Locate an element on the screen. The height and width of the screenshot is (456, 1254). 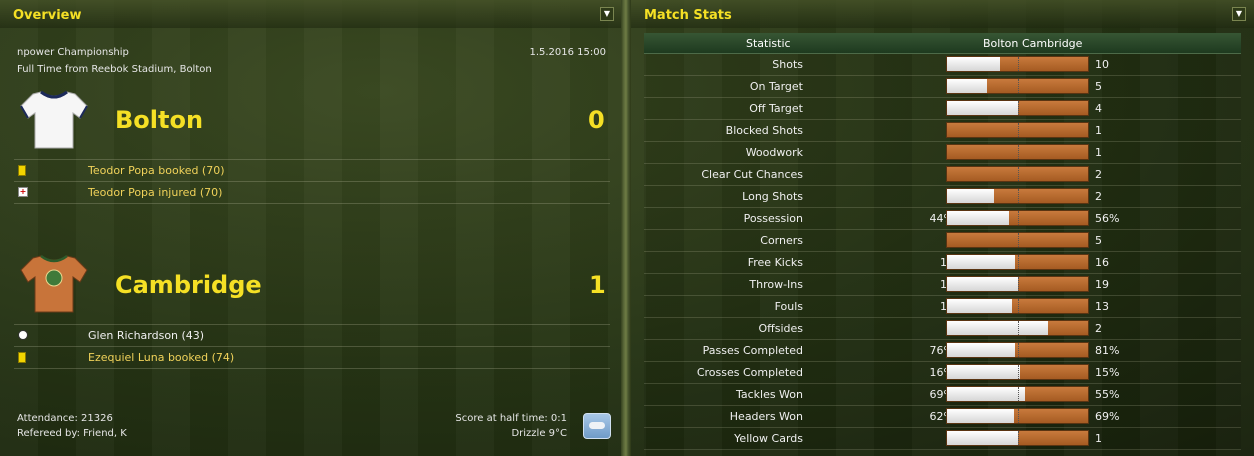
match-stats-title: Match Stats is located at coordinates (688, 15).